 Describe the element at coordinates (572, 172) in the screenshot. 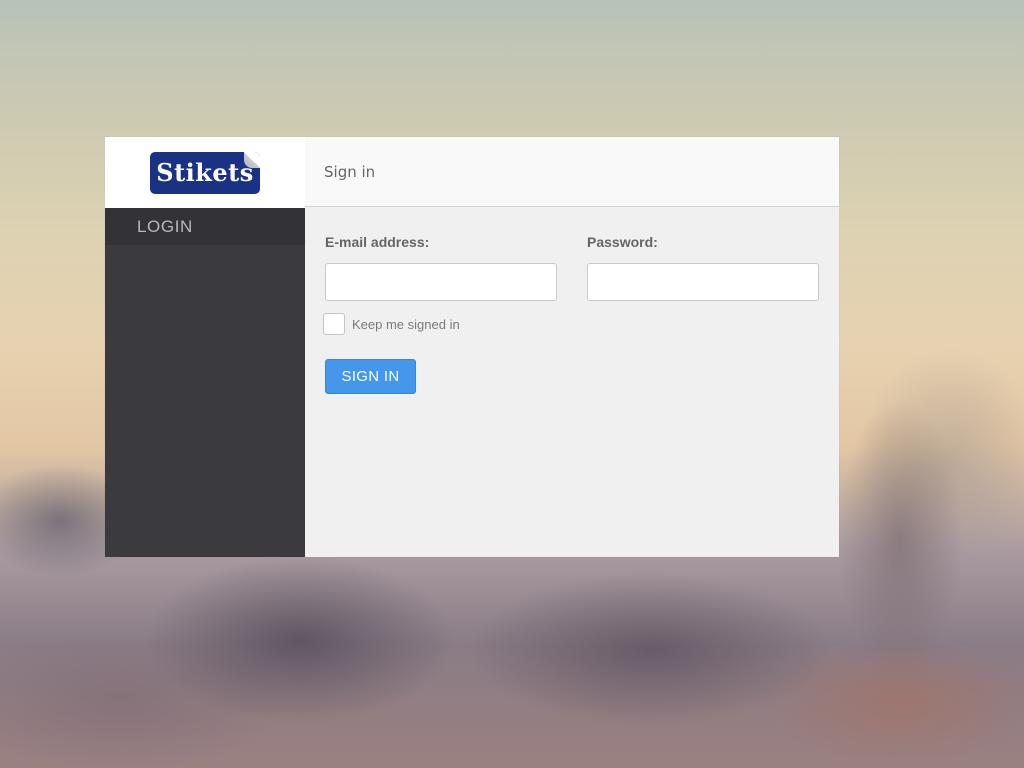

I see `page-title: Sign in` at that location.